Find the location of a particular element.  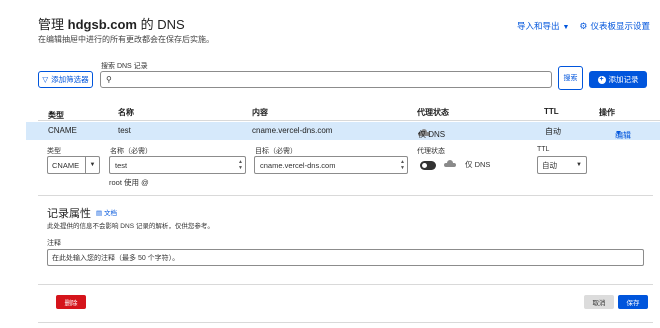

title-suffix: 的 DNS is located at coordinates (162, 24).